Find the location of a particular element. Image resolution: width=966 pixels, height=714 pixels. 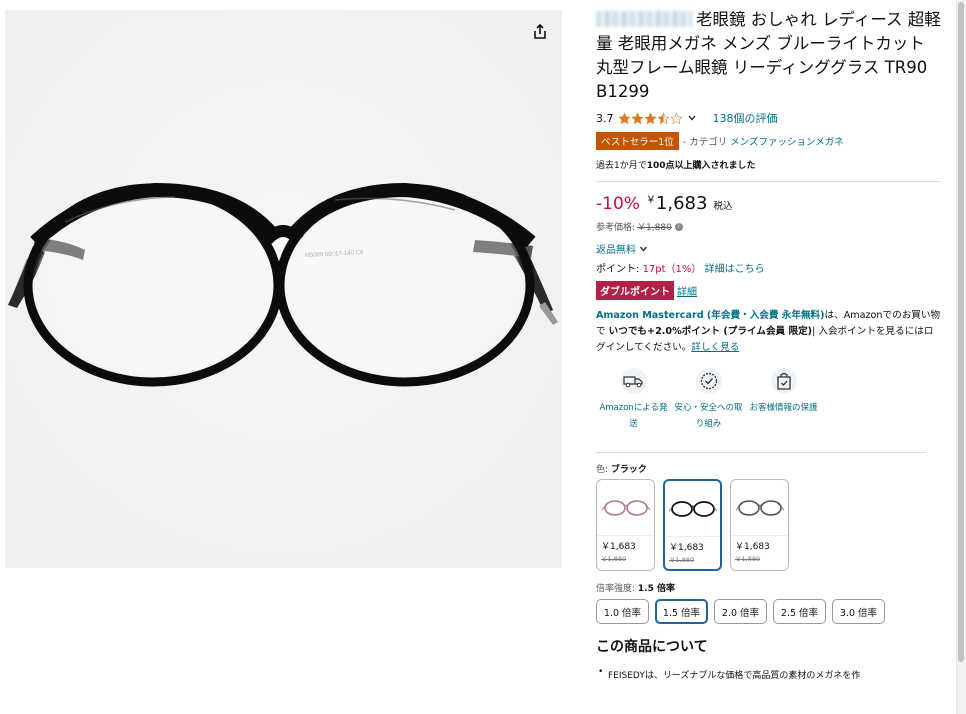

magnification-label-text: 倍率強度: is located at coordinates (617, 589).